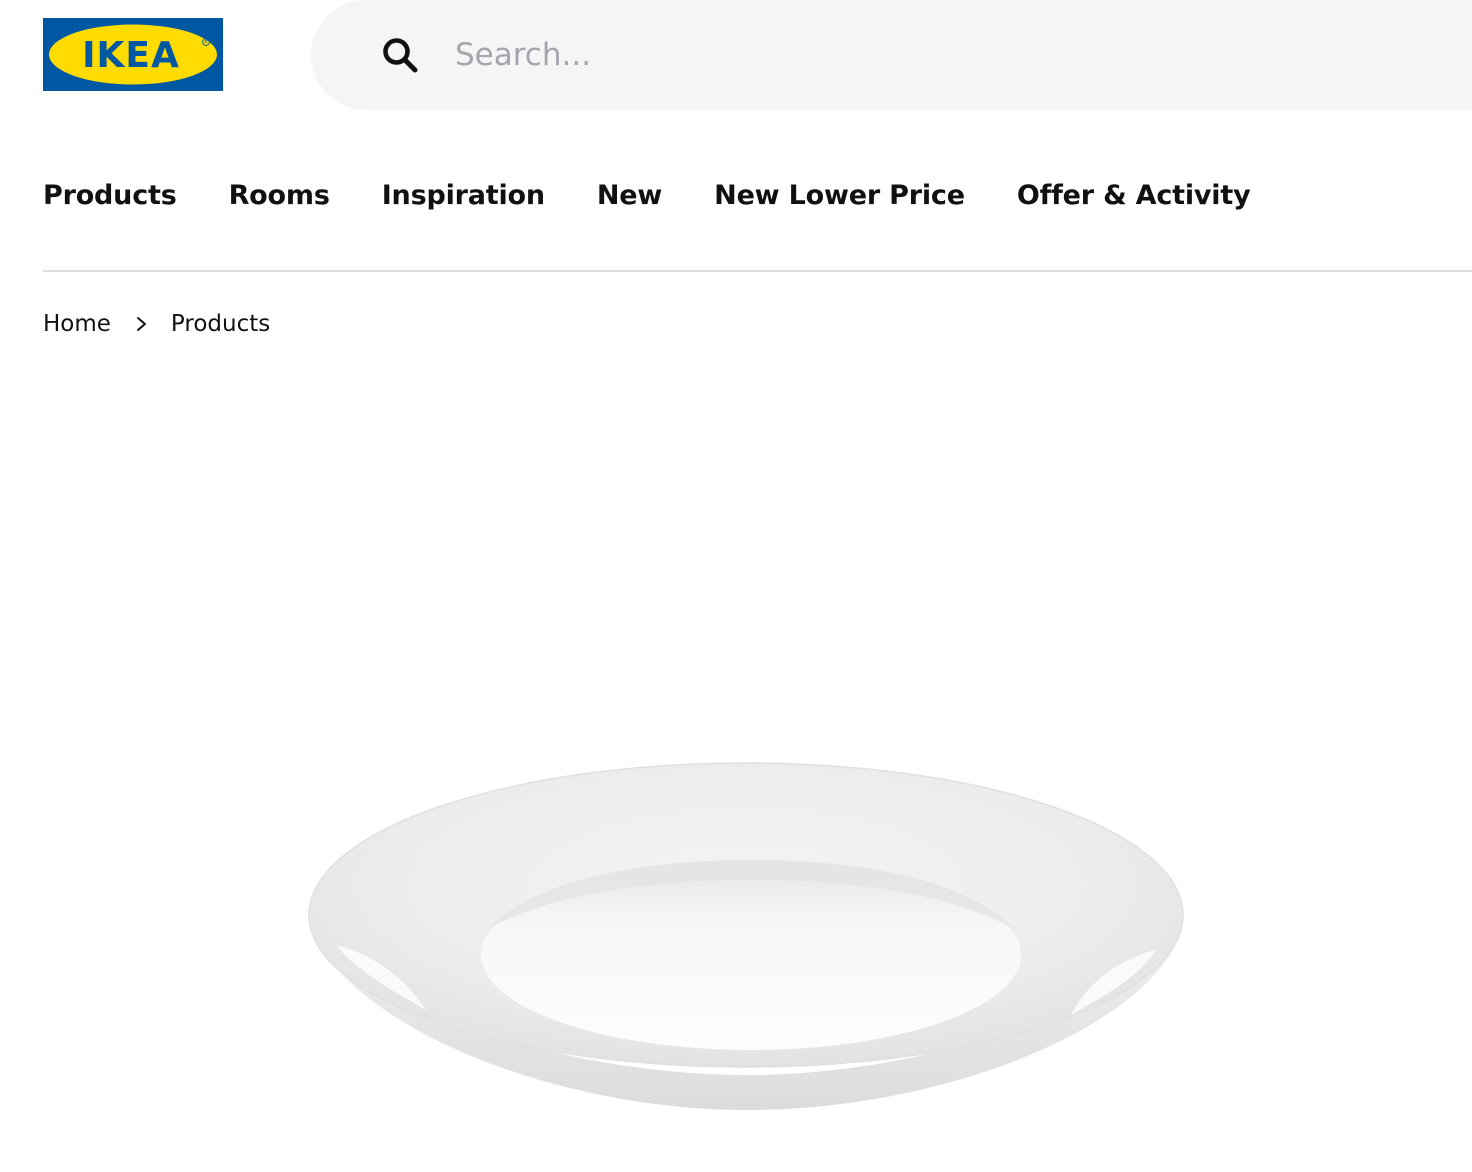 The image size is (1472, 1172). Describe the element at coordinates (156, 324) in the screenshot. I see `breadcrumb: Home Products` at that location.